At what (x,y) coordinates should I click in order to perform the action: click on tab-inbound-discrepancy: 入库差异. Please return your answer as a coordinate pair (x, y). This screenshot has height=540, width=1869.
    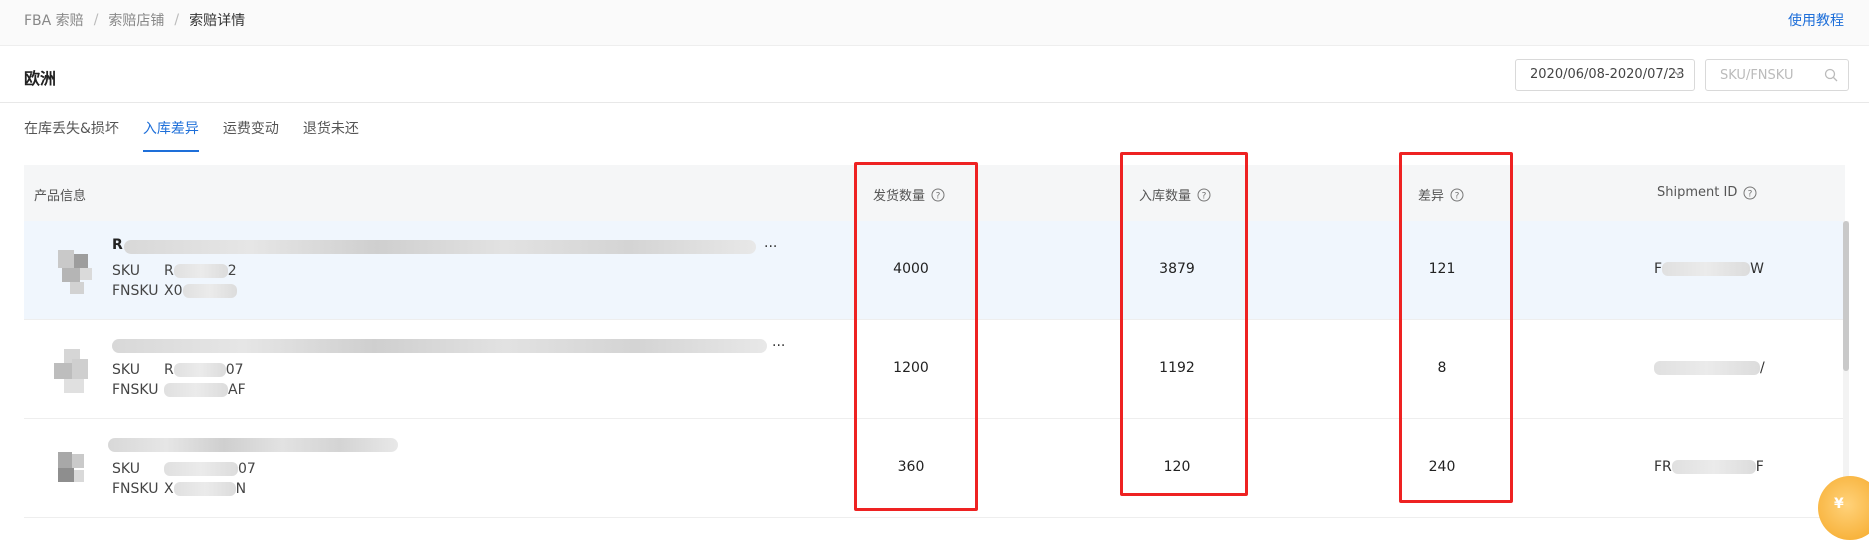
    Looking at the image, I should click on (170, 135).